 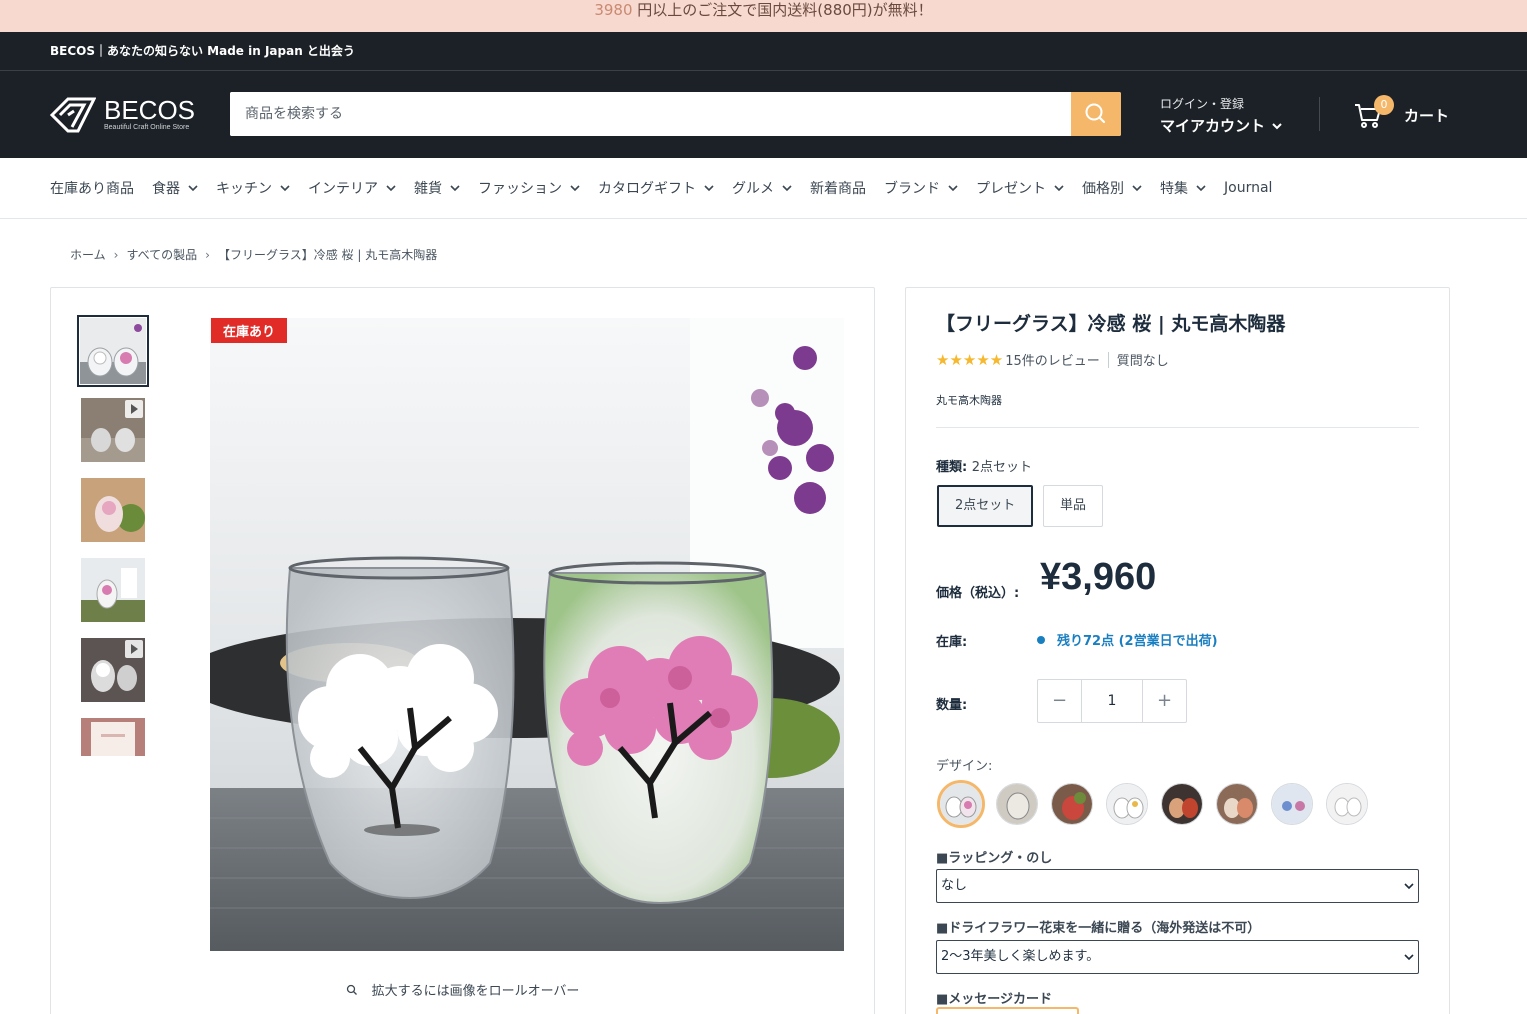 I want to click on vendor-link: 丸モ高木陶器, so click(x=969, y=400).